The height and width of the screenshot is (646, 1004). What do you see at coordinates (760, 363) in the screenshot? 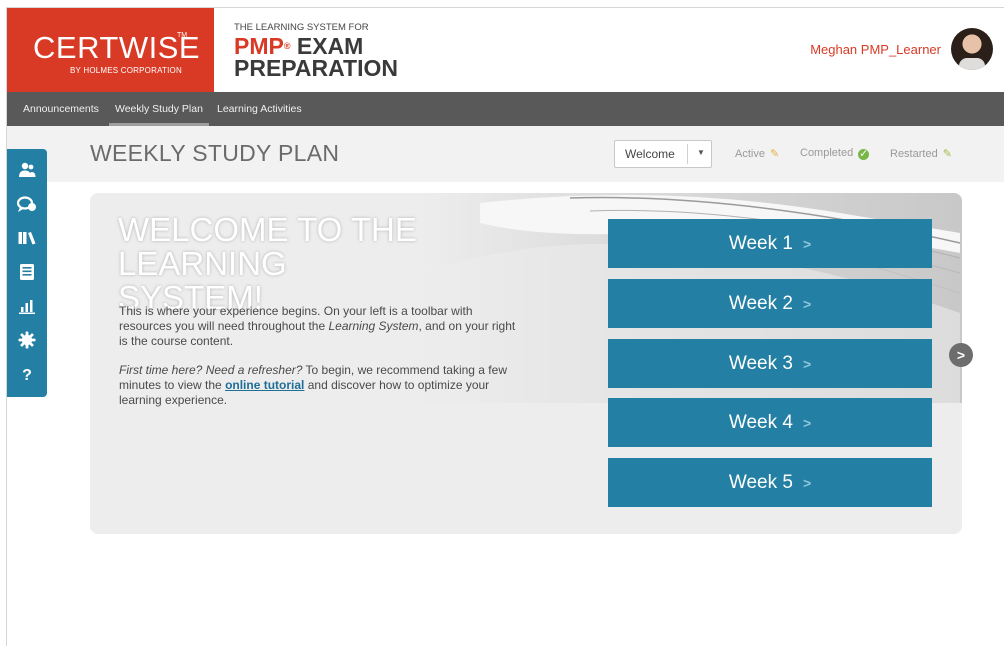
I see `week-label: Week 3` at bounding box center [760, 363].